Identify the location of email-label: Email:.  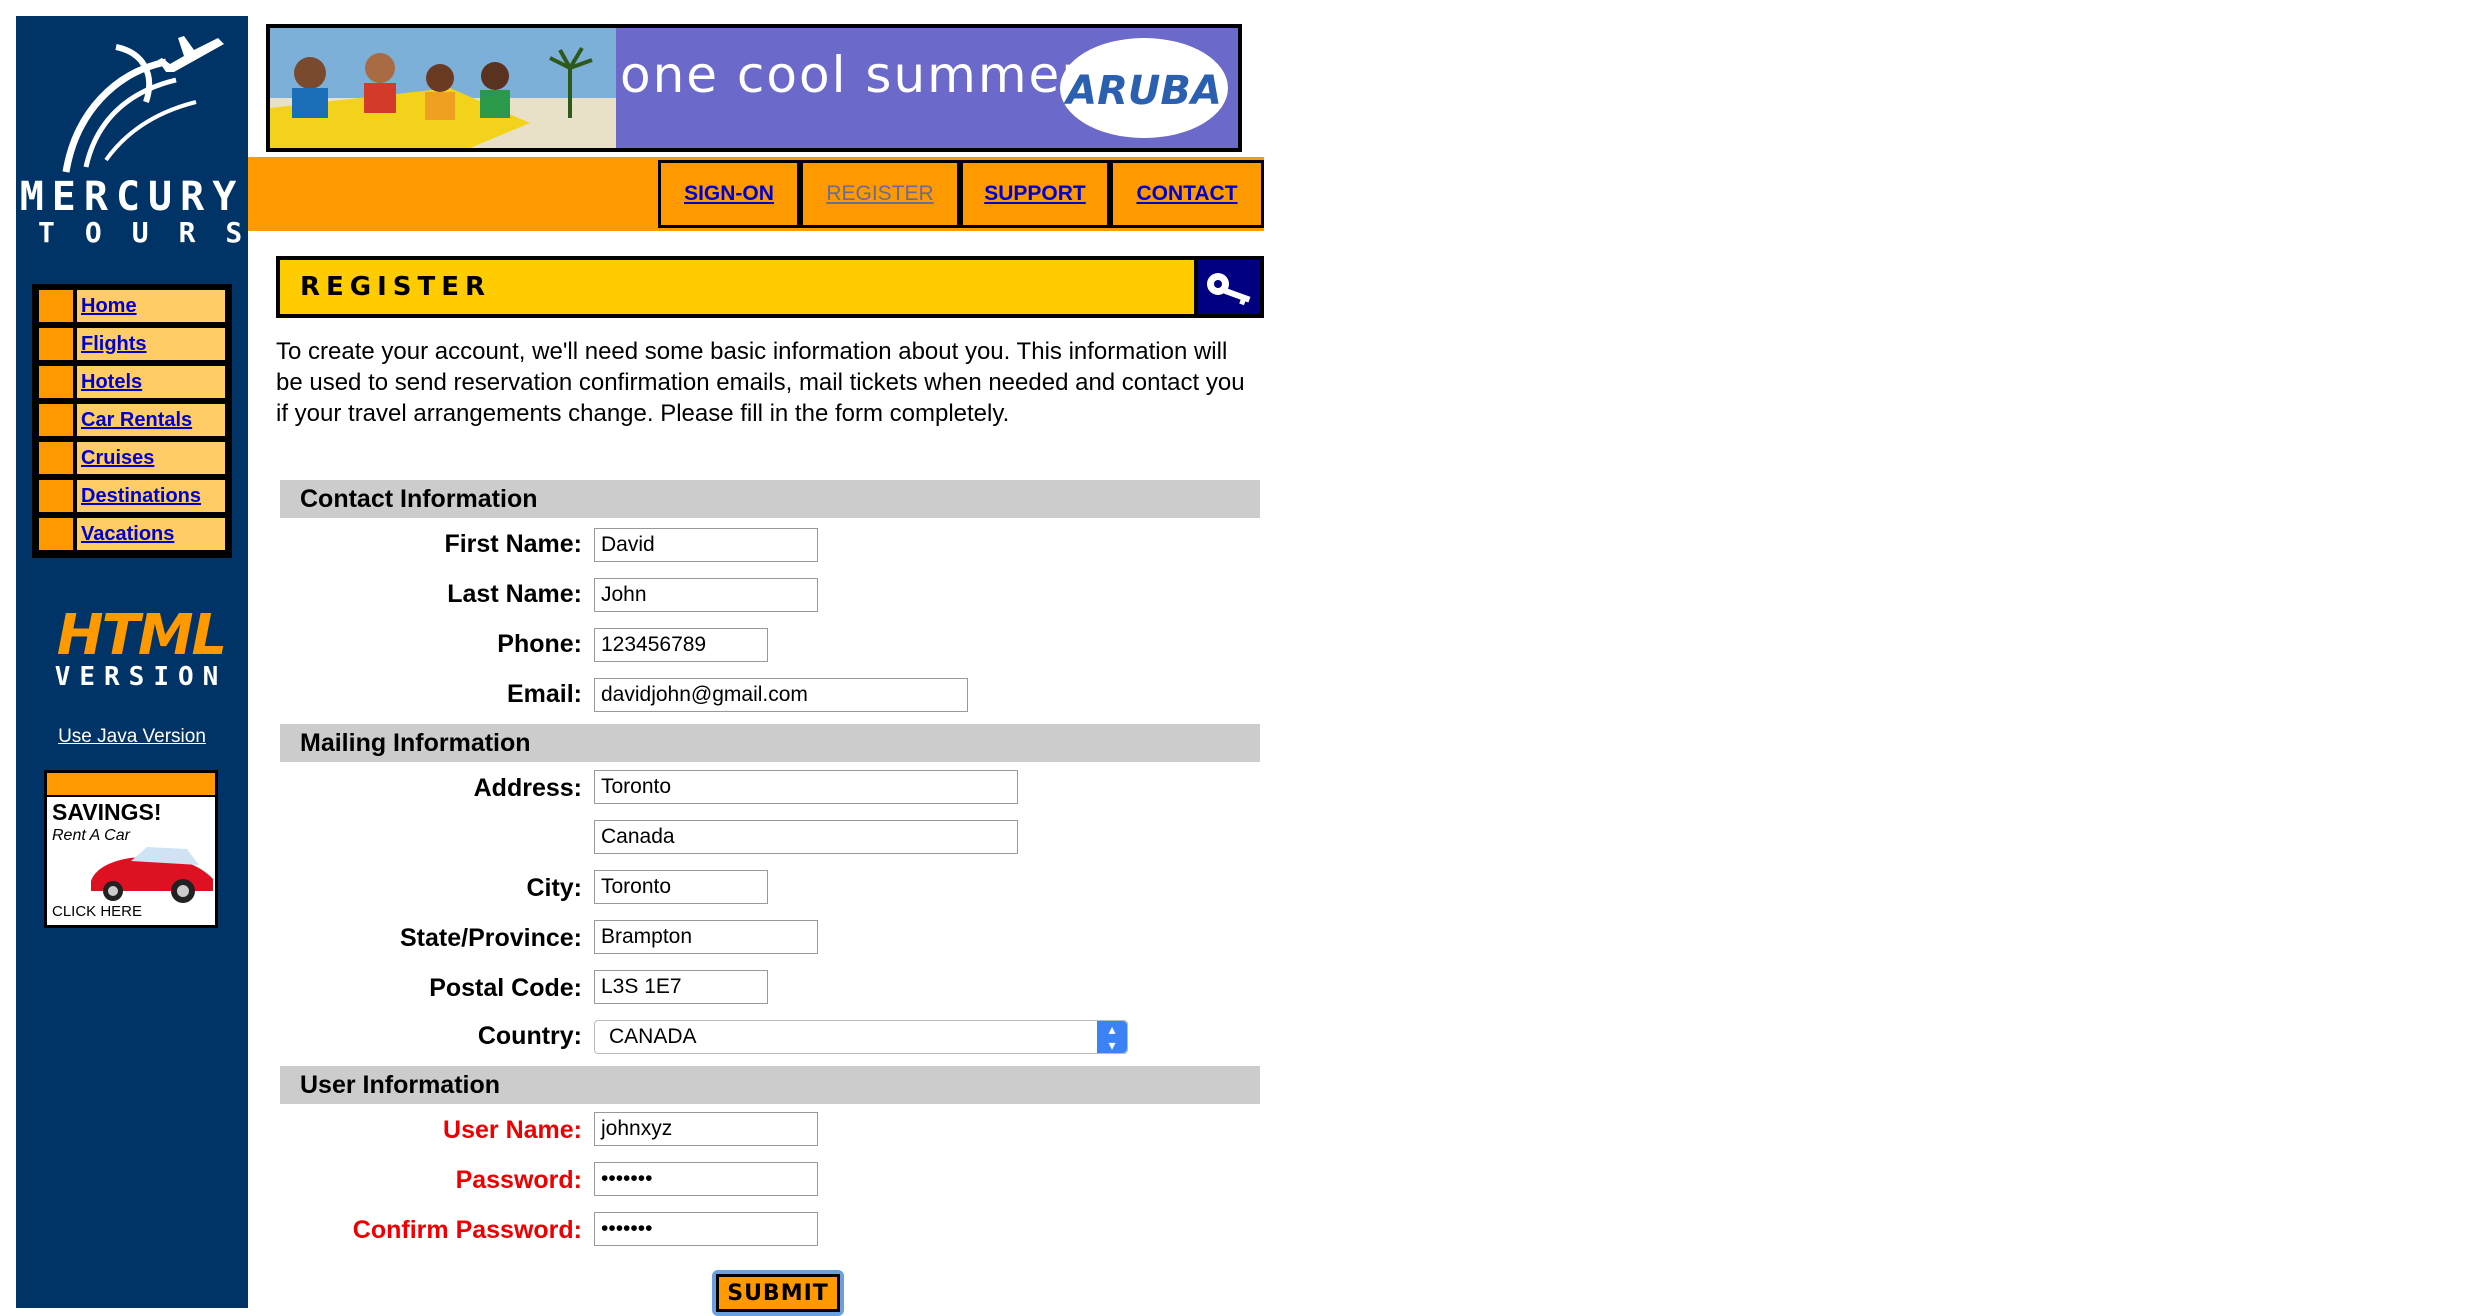
(544, 694).